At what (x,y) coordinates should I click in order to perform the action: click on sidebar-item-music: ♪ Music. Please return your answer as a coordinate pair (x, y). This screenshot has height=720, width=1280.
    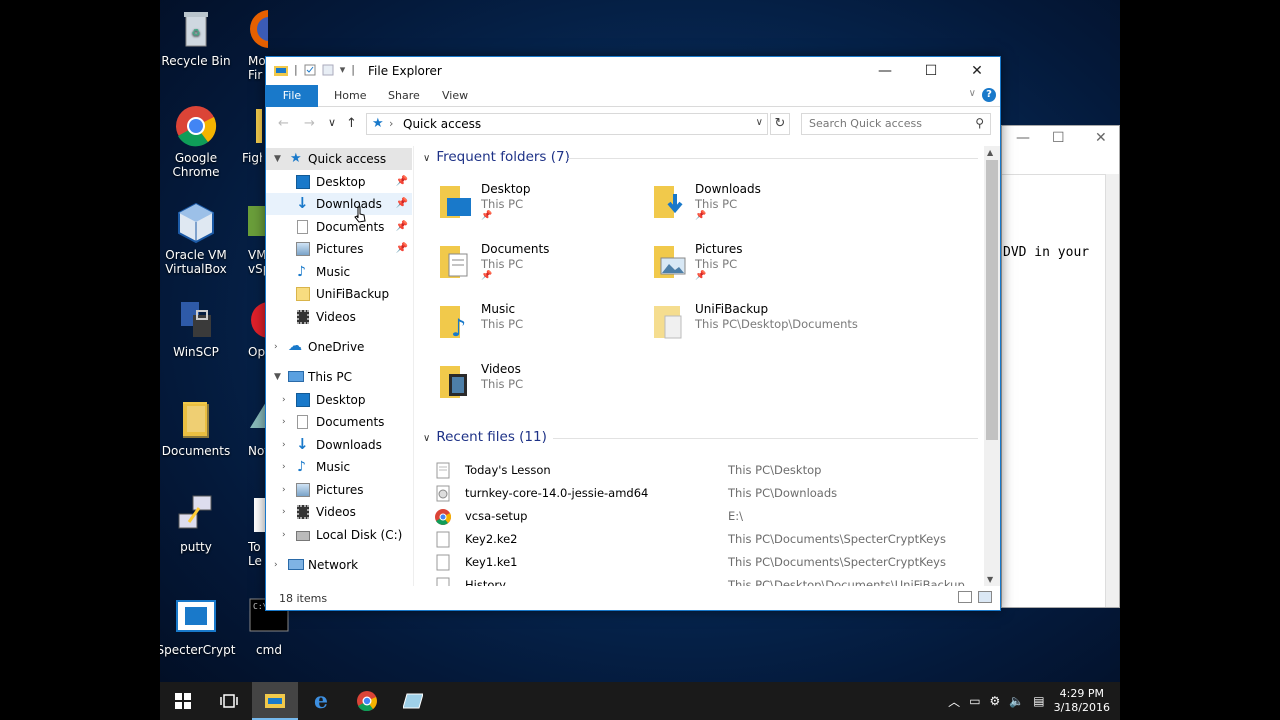
    Looking at the image, I should click on (339, 272).